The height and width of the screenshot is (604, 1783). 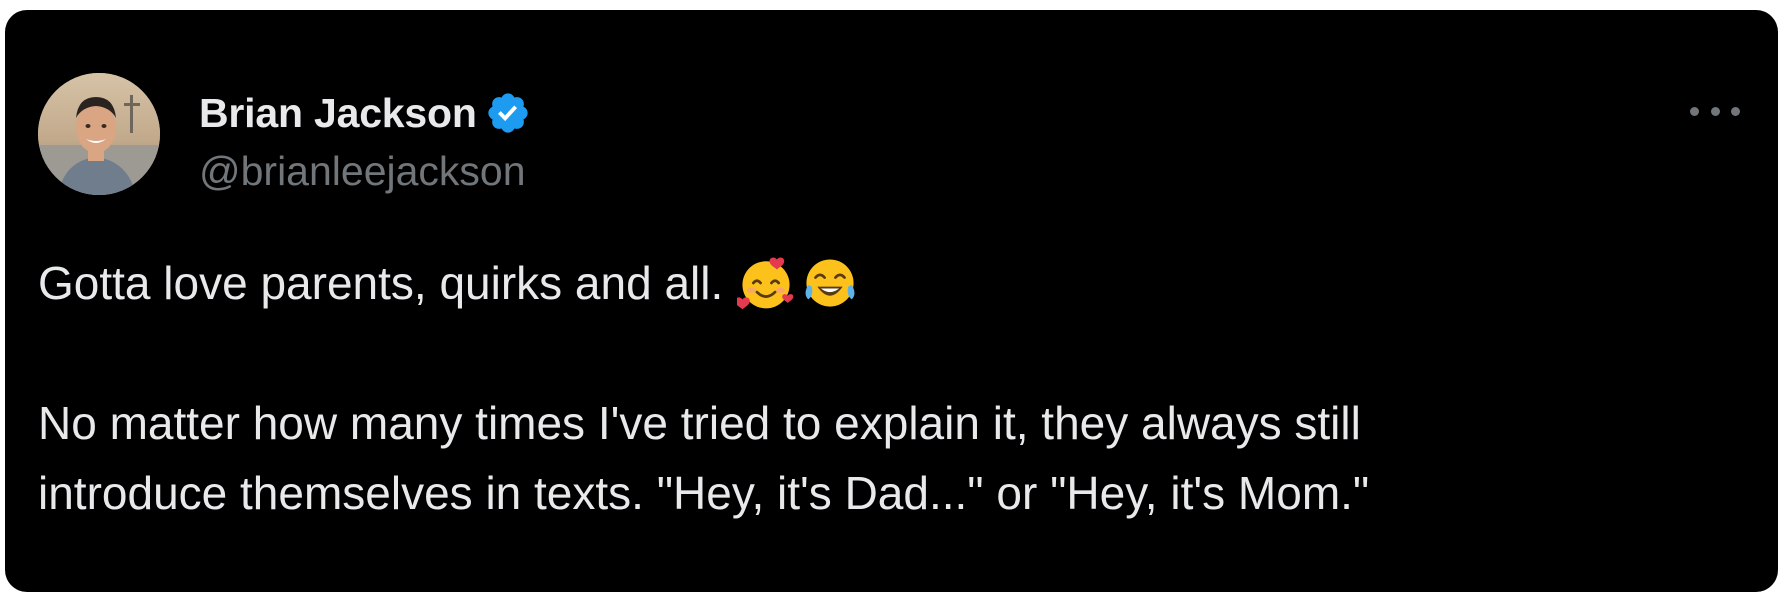 What do you see at coordinates (362, 171) in the screenshot?
I see `author-handle: @brianleejackson` at bounding box center [362, 171].